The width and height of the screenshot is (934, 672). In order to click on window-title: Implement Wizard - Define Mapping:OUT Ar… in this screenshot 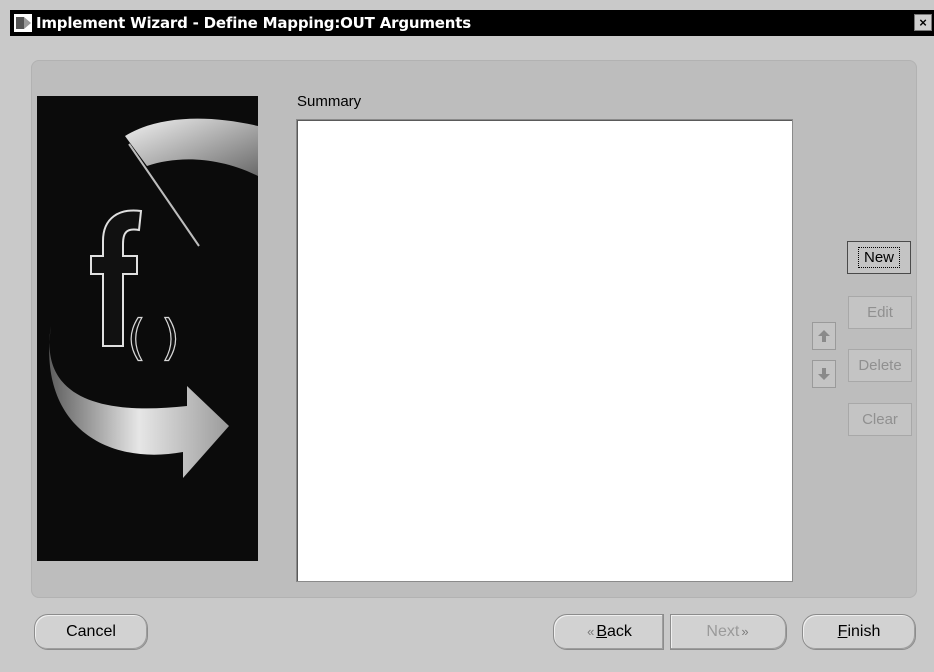, I will do `click(253, 23)`.